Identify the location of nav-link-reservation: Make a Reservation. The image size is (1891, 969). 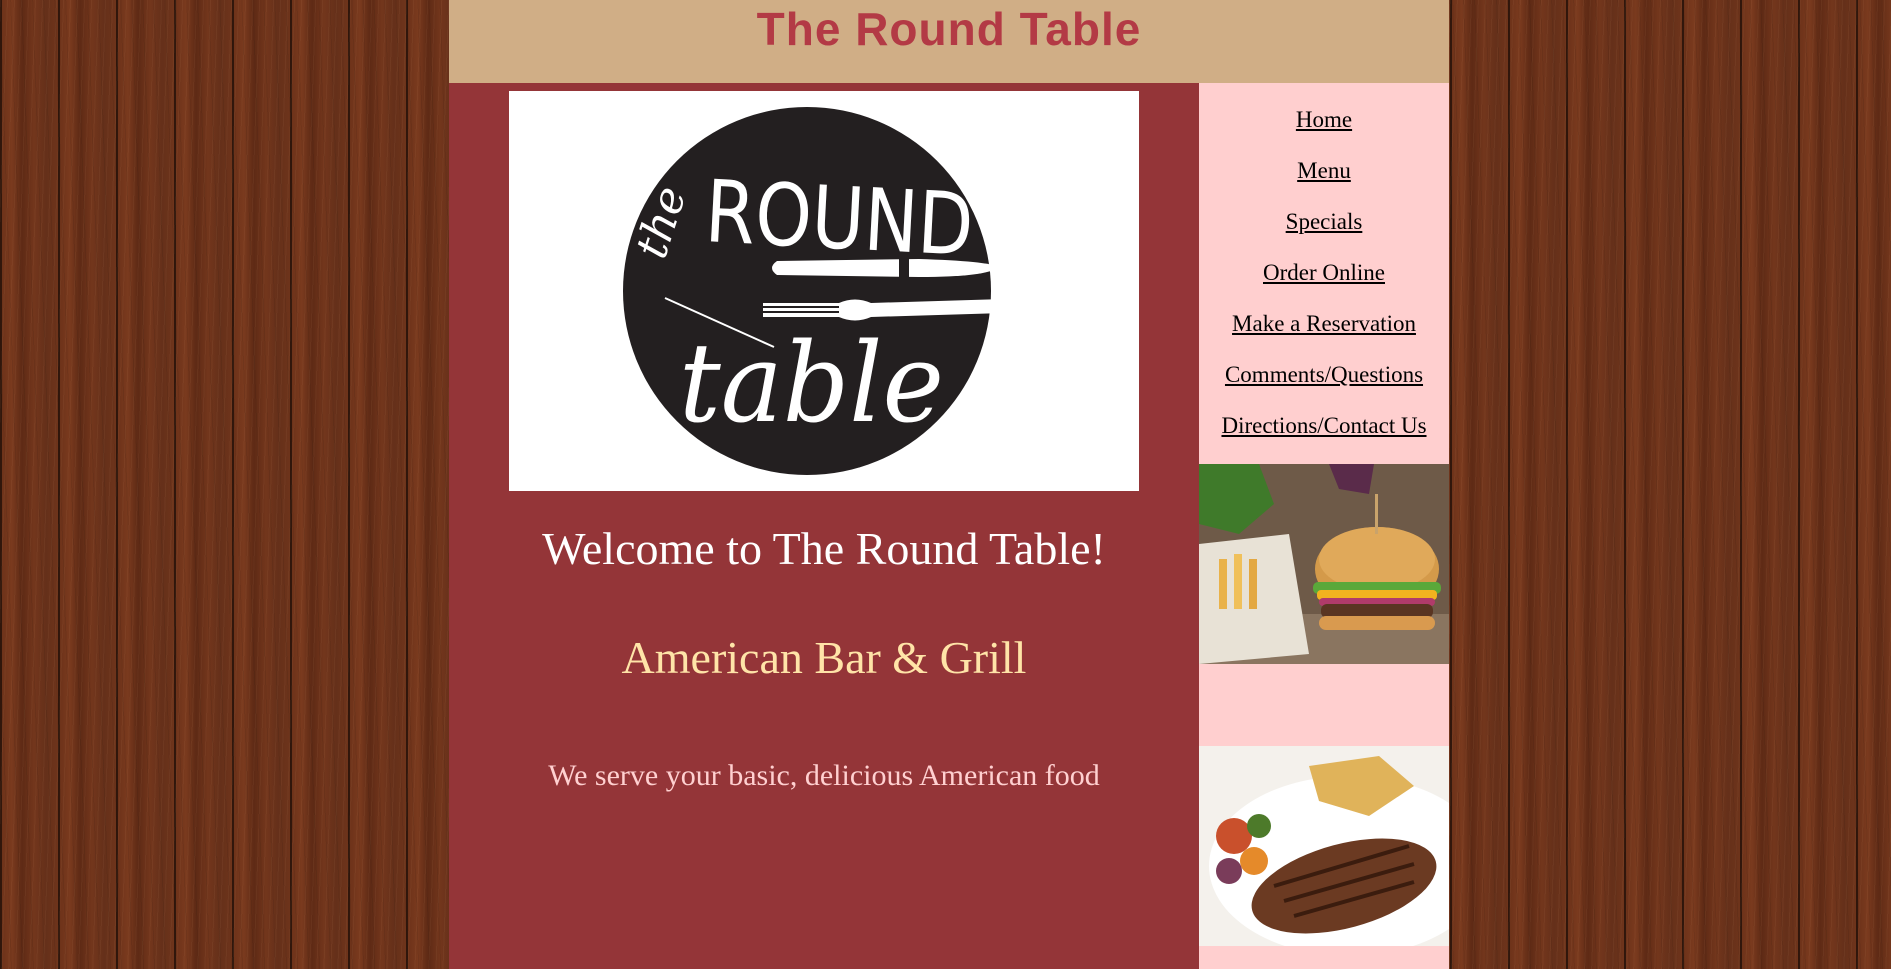
(1324, 323).